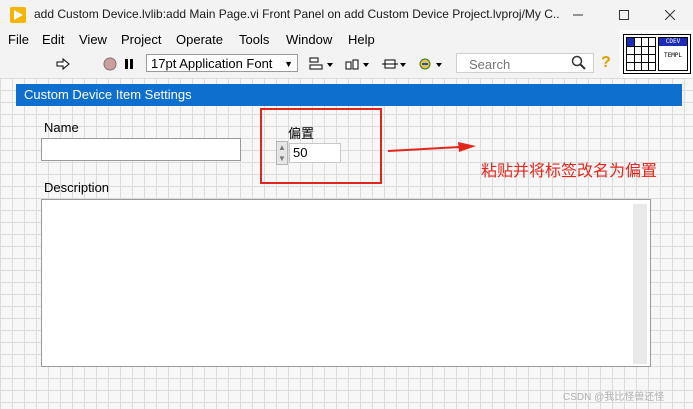 Image resolution: width=693 pixels, height=409 pixels. What do you see at coordinates (395, 64) in the screenshot?
I see `resize-icon` at bounding box center [395, 64].